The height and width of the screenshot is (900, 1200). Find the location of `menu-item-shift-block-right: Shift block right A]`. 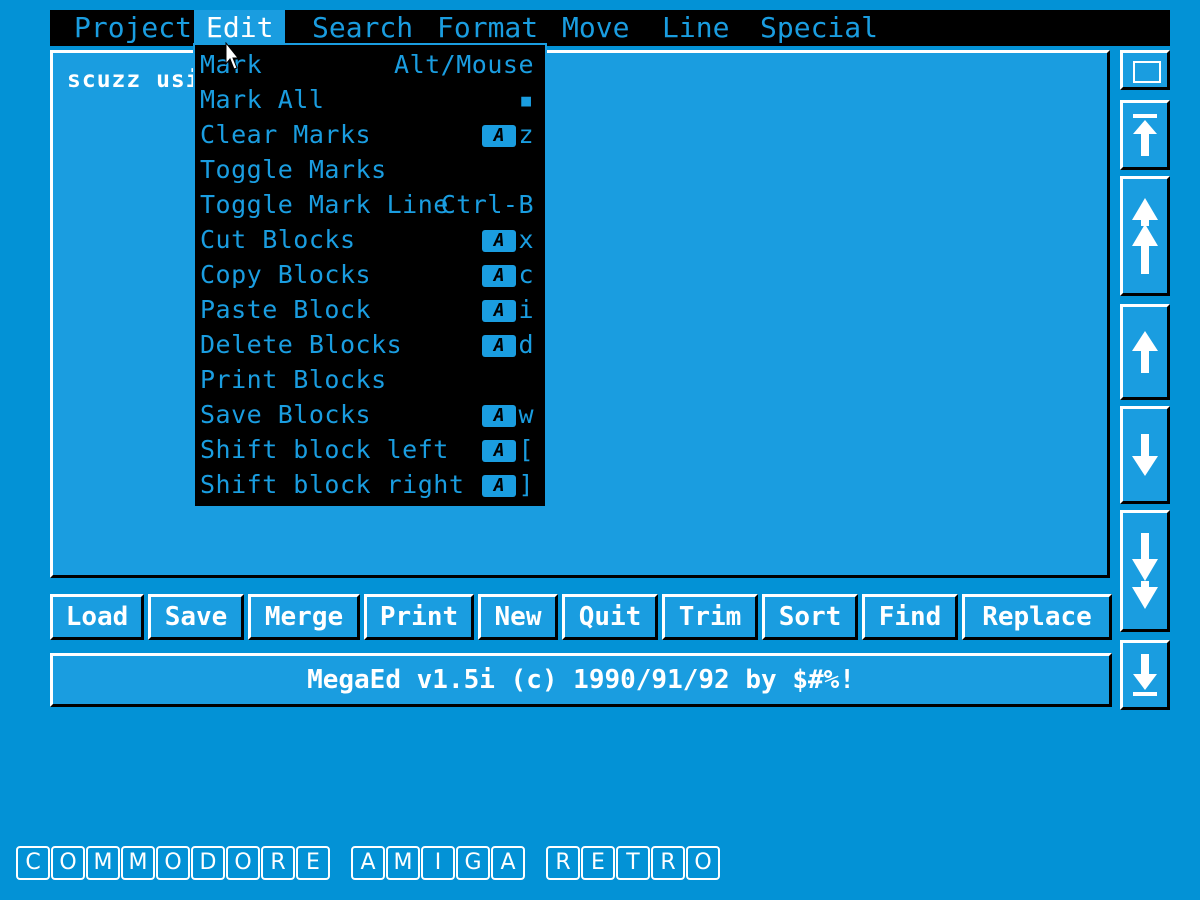

menu-item-shift-block-right: Shift block right A] is located at coordinates (370, 484).